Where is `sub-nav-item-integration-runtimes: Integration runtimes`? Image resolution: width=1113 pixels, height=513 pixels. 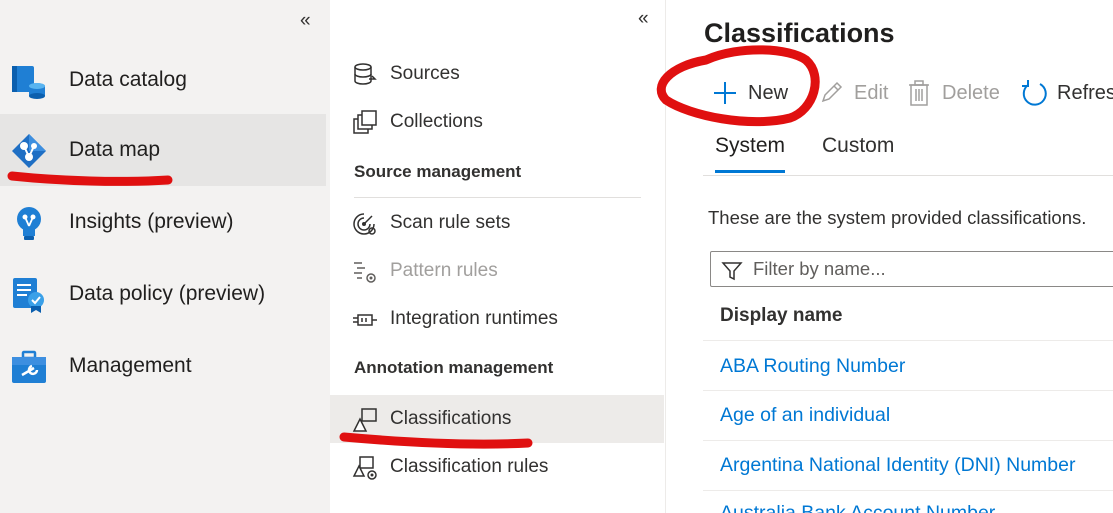
sub-nav-item-integration-runtimes: Integration runtimes is located at coordinates (497, 319).